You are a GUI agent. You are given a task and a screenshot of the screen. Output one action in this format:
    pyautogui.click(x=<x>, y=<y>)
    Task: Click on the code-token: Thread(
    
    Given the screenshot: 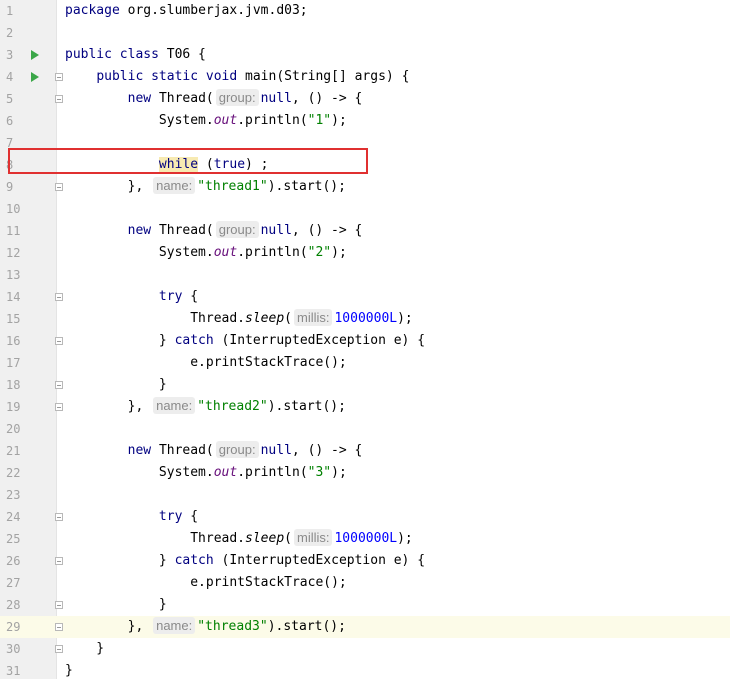 What is the action you would take?
    pyautogui.click(x=186, y=230)
    